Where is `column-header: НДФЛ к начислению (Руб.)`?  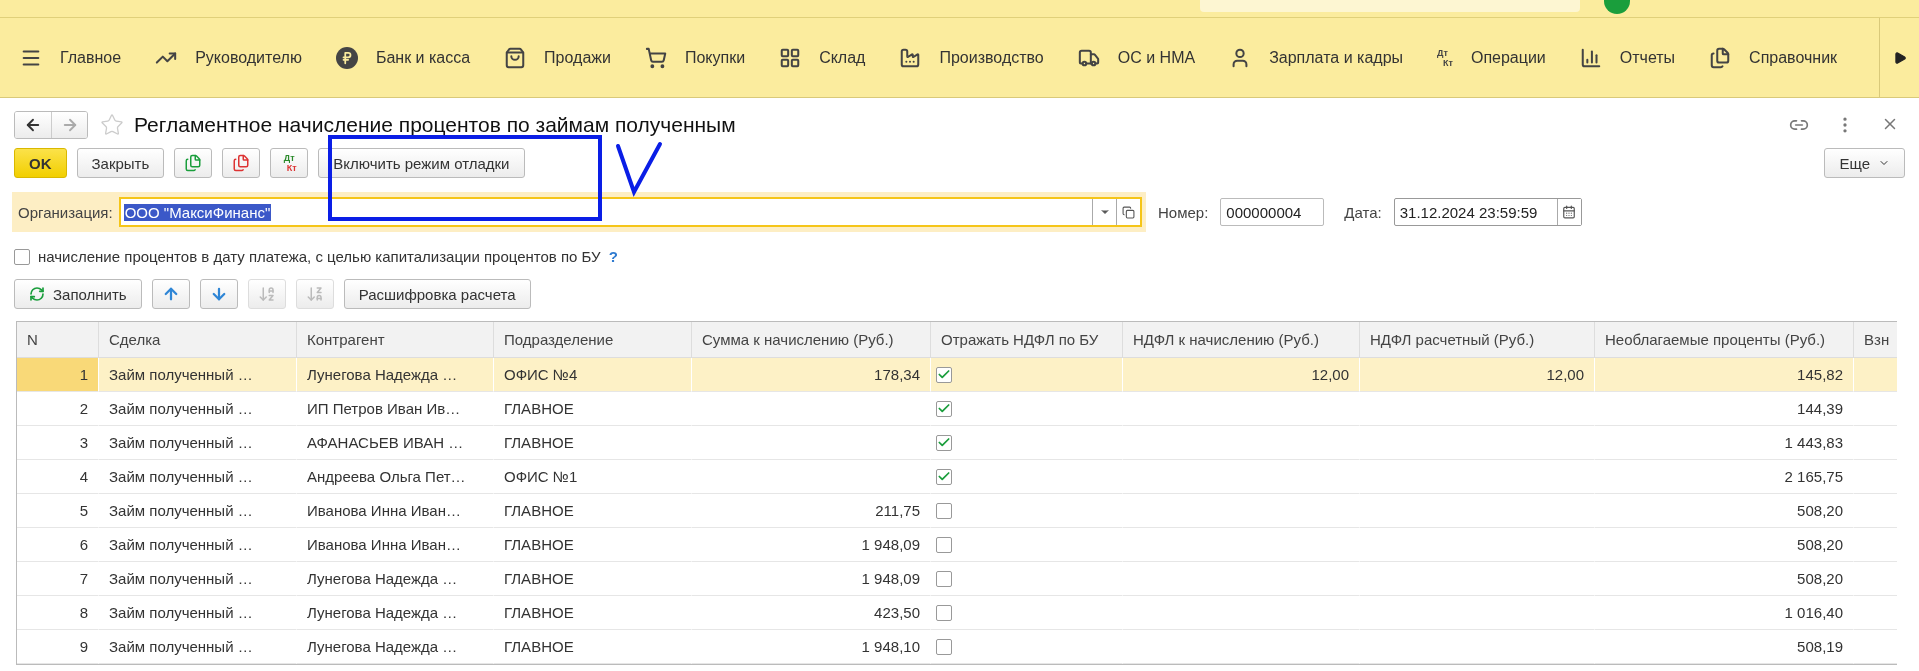
column-header: НДФЛ к начислению (Руб.) is located at coordinates (1241, 340).